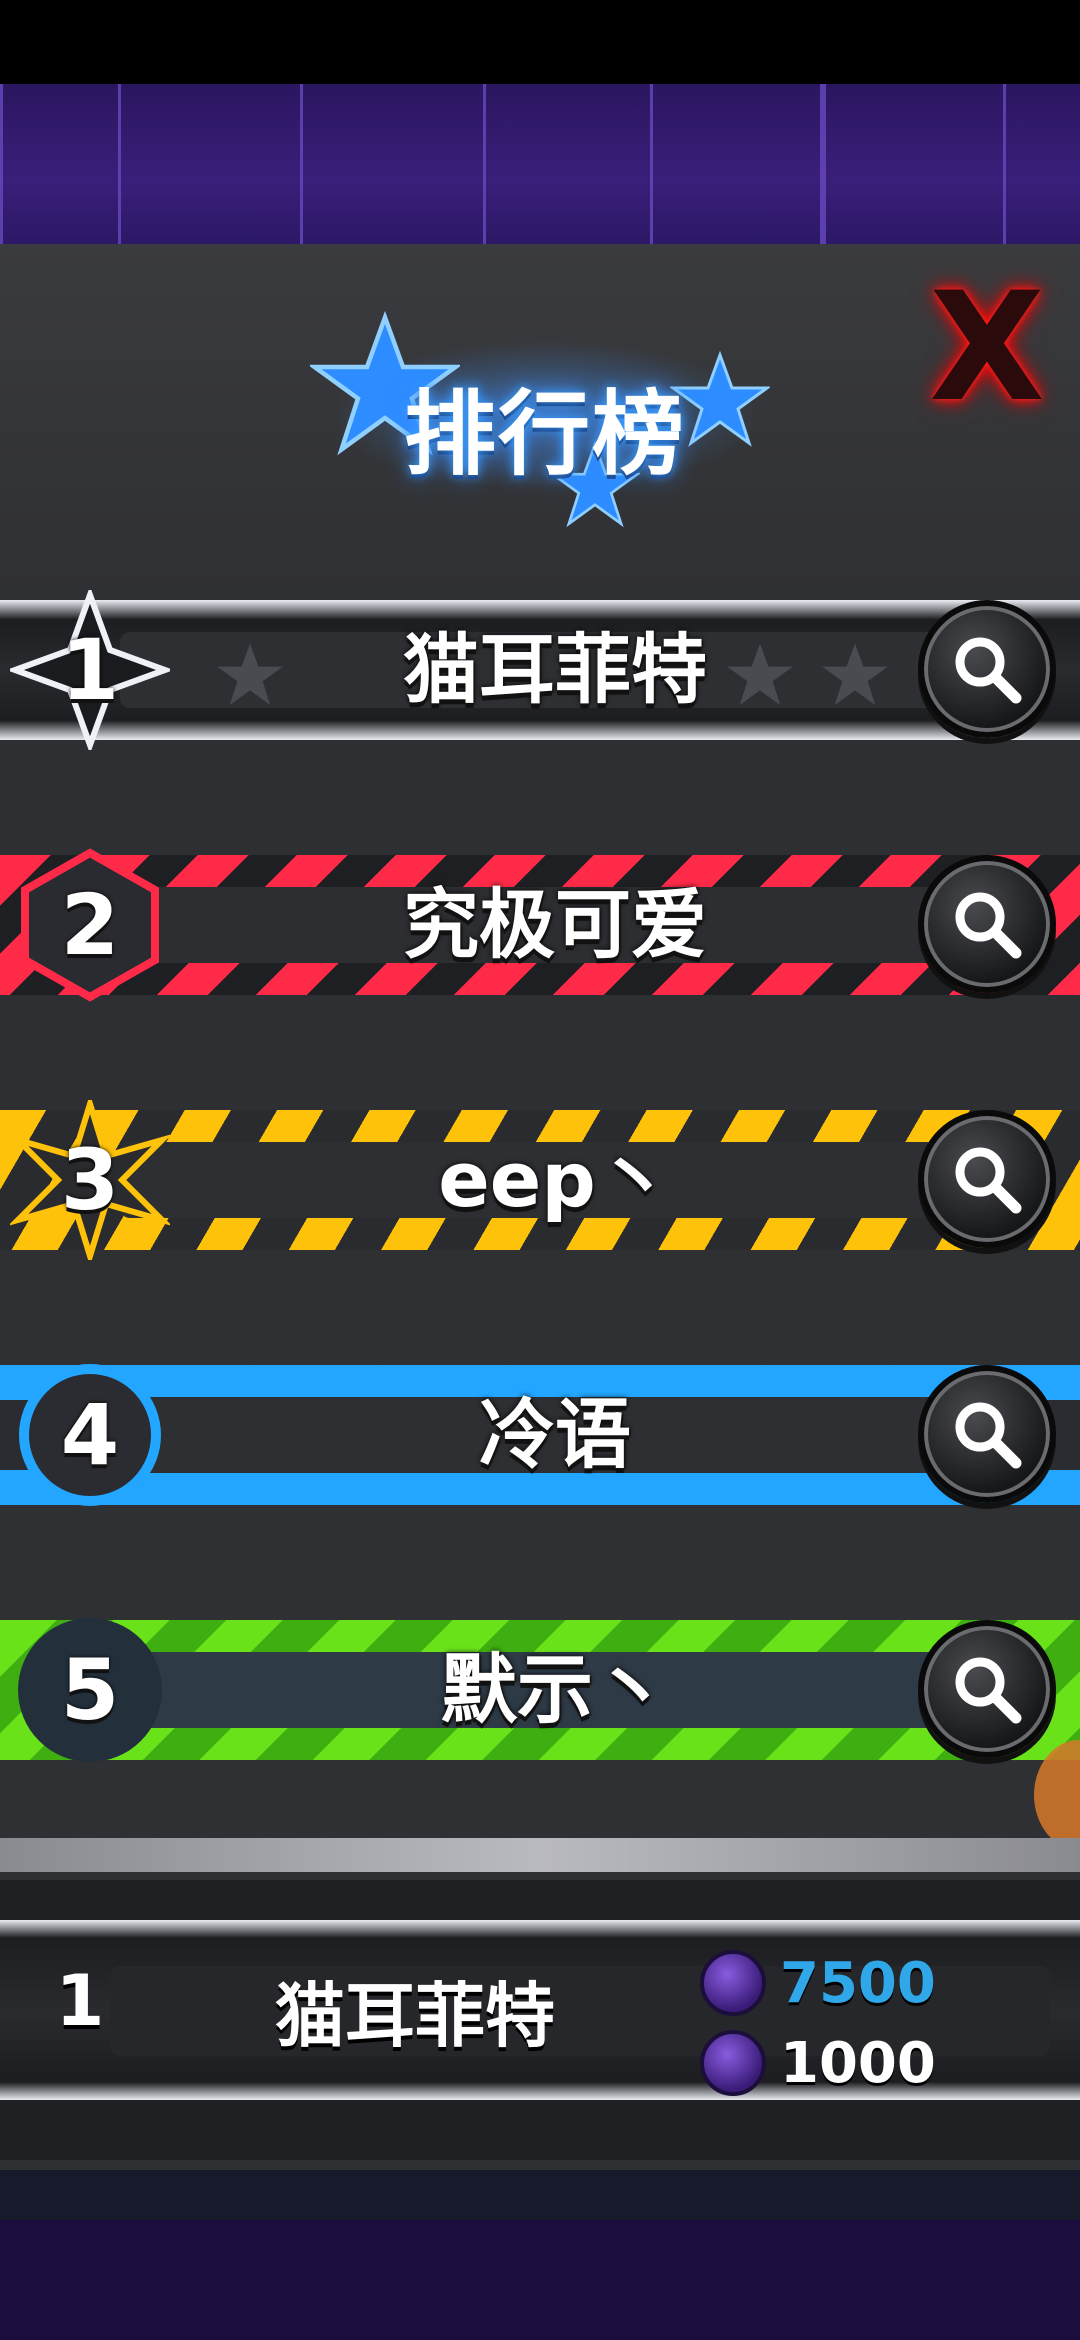  Describe the element at coordinates (90, 1180) in the screenshot. I see `rank-number: 3` at that location.